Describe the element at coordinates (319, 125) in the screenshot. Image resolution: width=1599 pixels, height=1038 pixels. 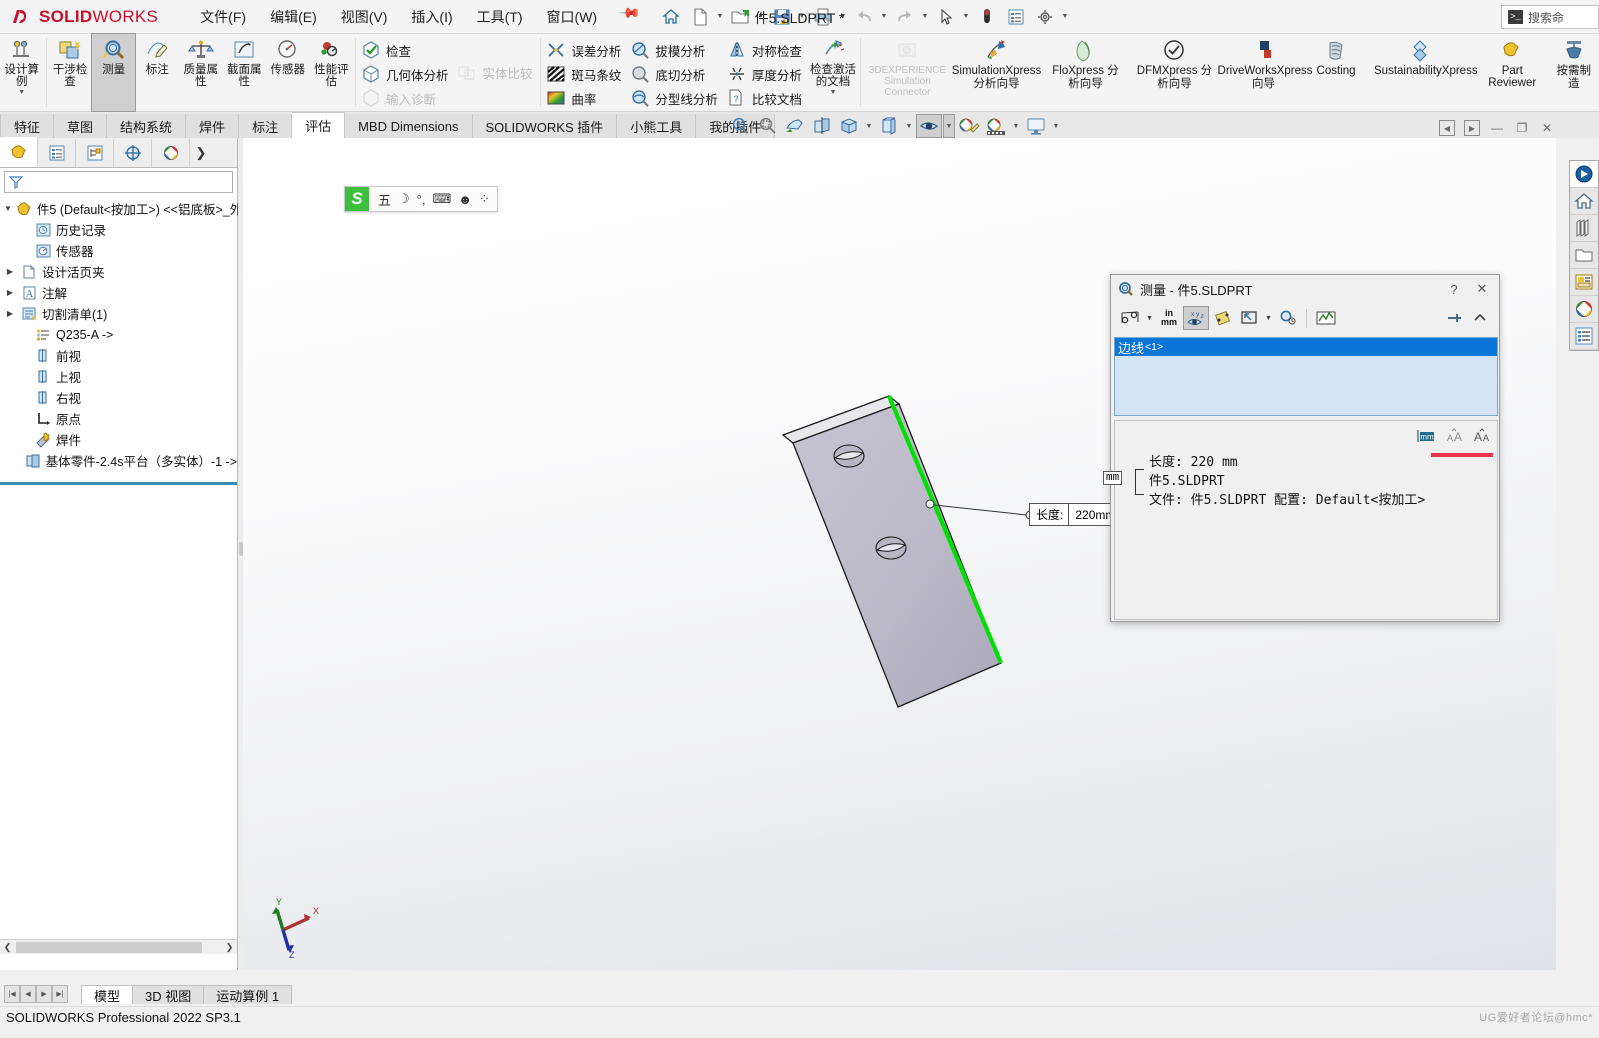
I see `tab-evaluate: 评估` at that location.